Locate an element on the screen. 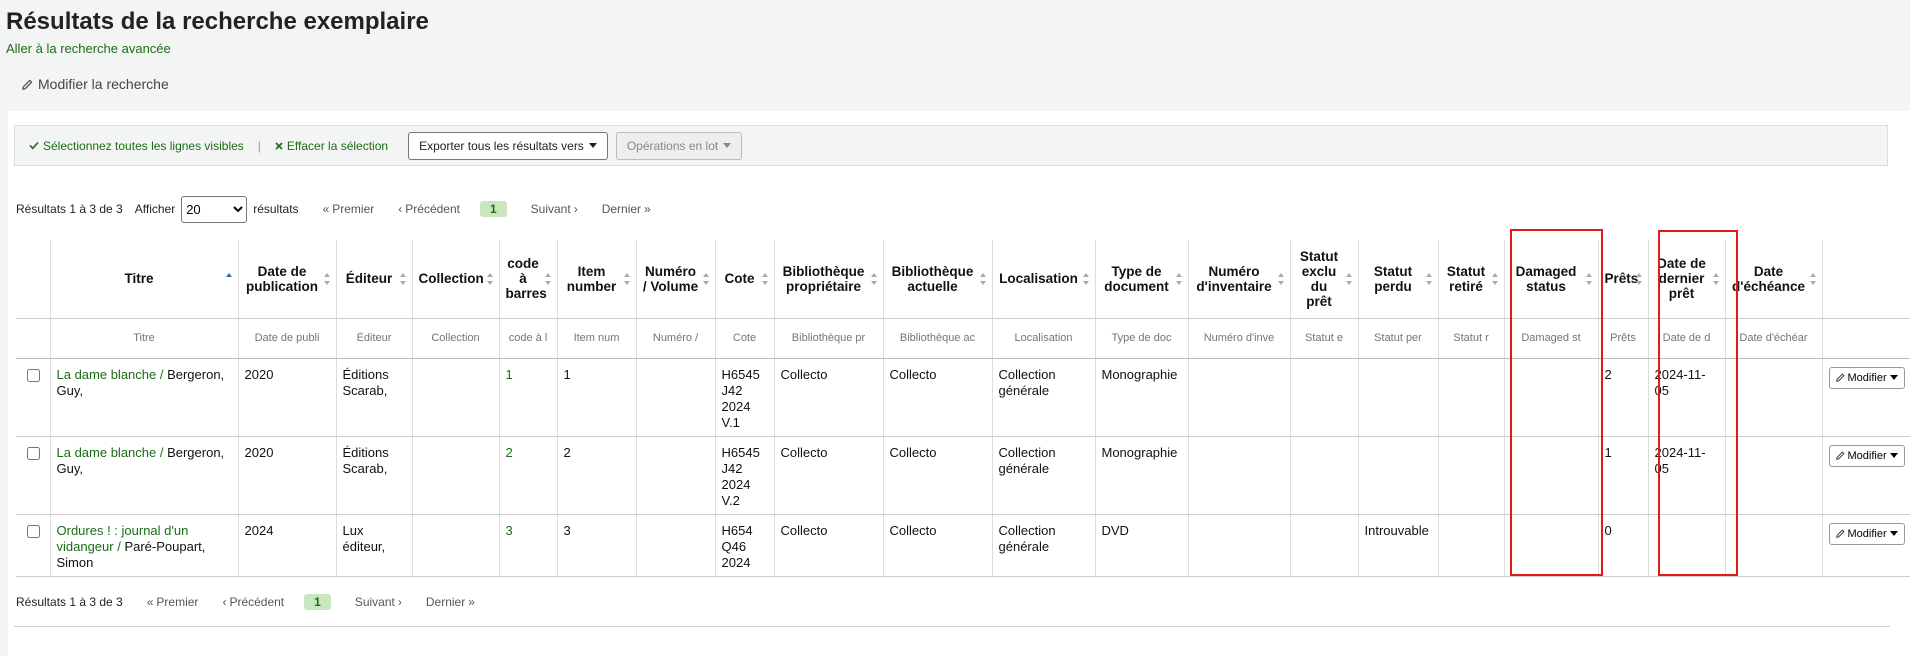 Image resolution: width=1910 pixels, height=656 pixels. cell-issues: 1 is located at coordinates (1623, 475).